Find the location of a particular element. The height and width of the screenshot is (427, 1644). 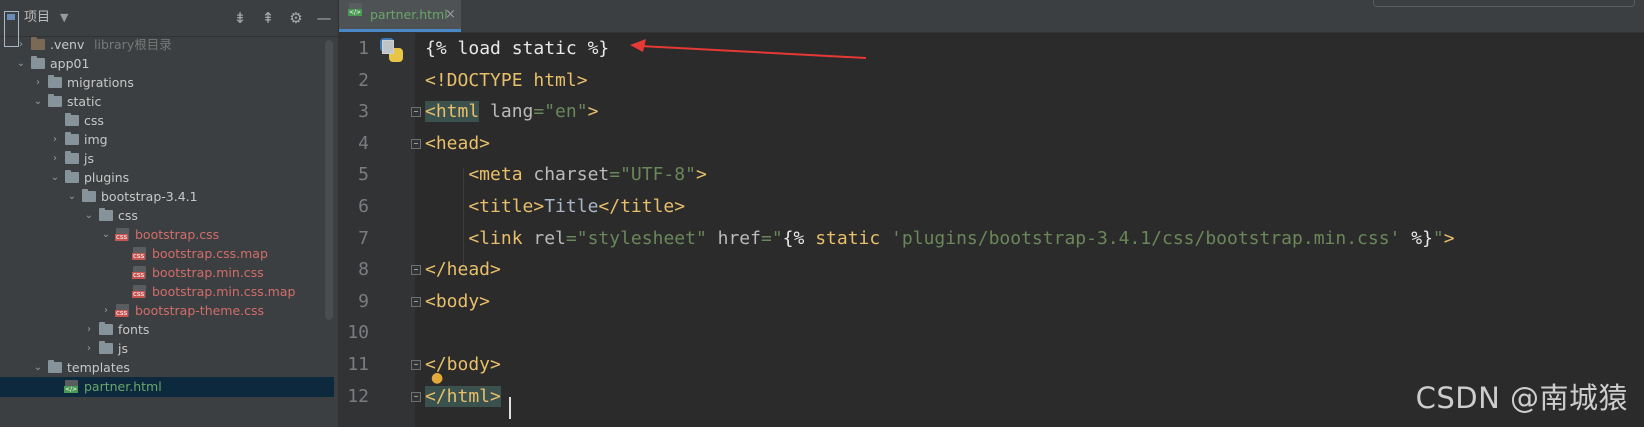

code-token: ="UTF-8" is located at coordinates (652, 175).